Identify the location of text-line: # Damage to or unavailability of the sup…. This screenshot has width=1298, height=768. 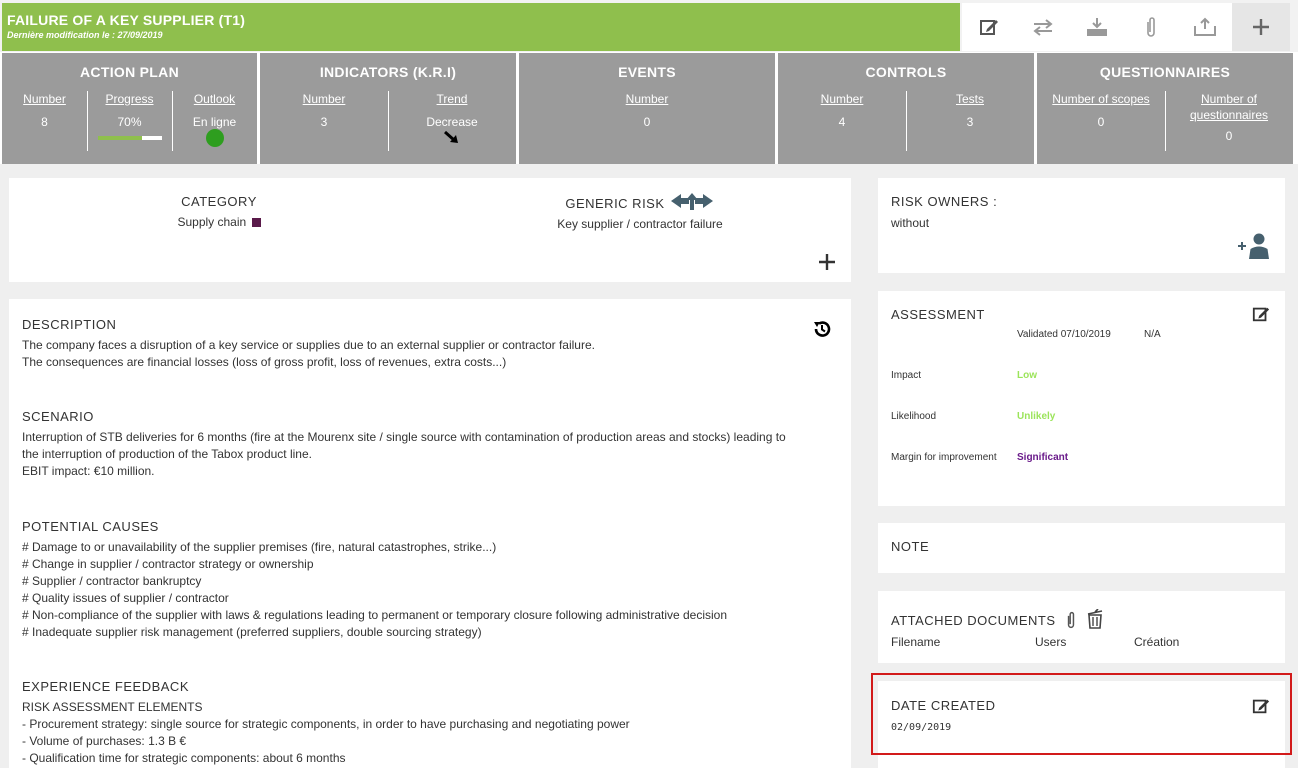
(259, 547).